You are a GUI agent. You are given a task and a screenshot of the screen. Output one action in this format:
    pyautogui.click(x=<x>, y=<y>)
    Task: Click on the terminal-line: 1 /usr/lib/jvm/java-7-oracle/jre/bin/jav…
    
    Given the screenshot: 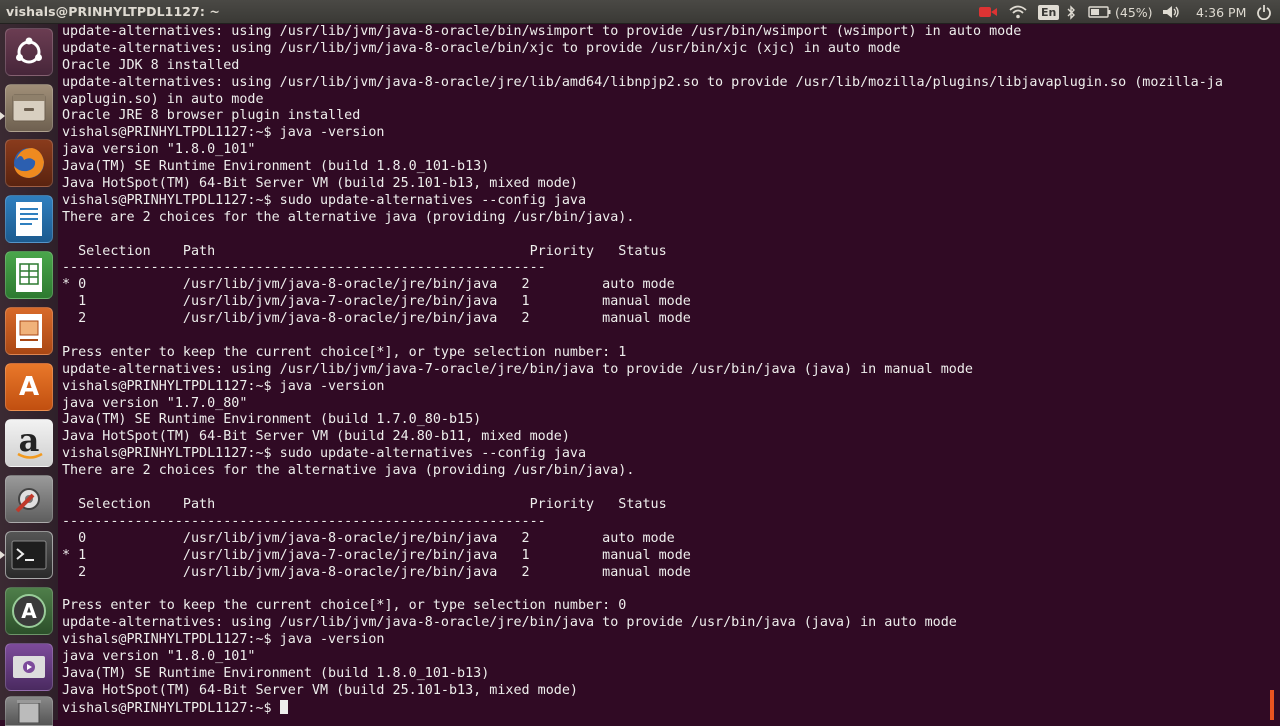 What is the action you would take?
    pyautogui.click(x=376, y=302)
    